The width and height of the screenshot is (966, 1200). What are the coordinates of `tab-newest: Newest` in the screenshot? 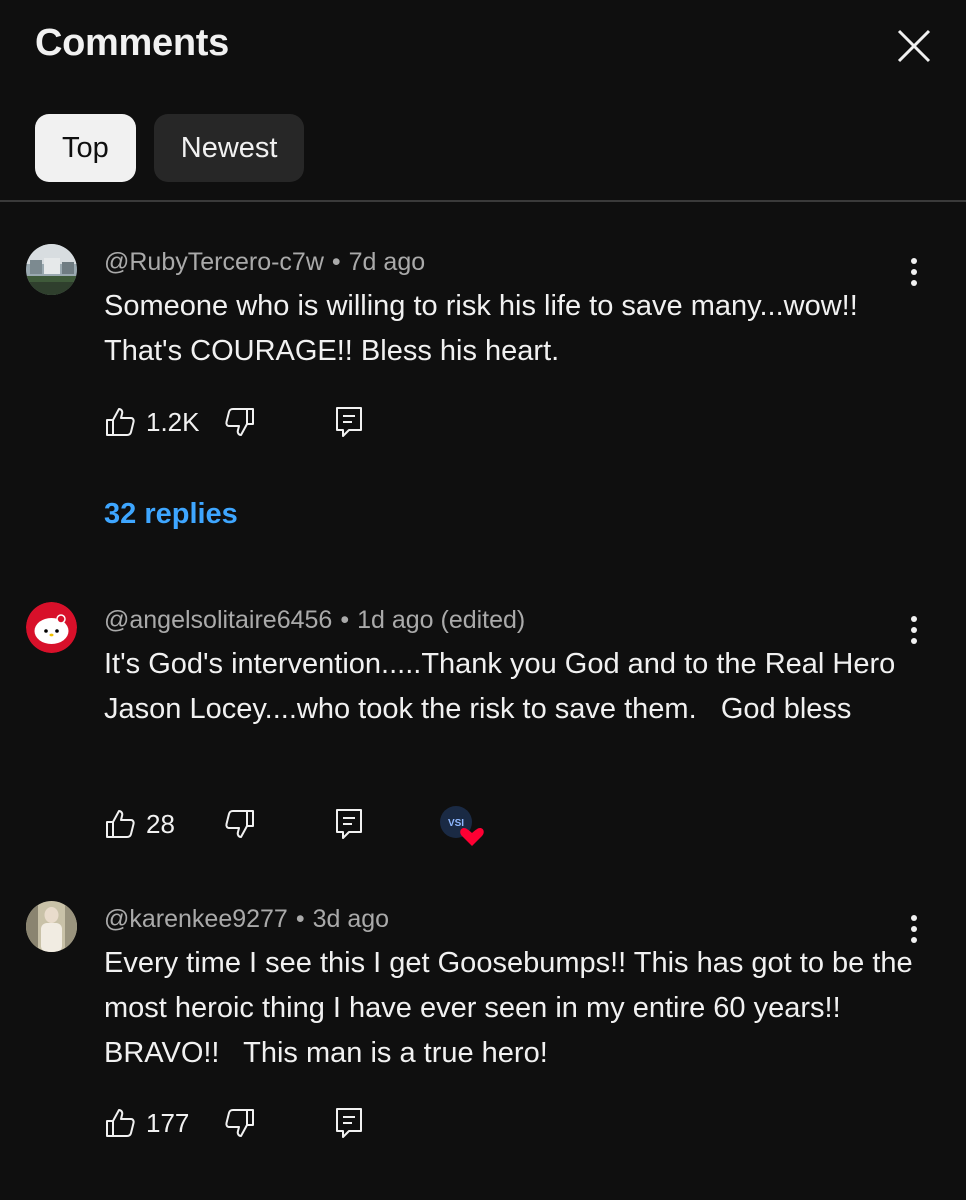 It's located at (229, 148).